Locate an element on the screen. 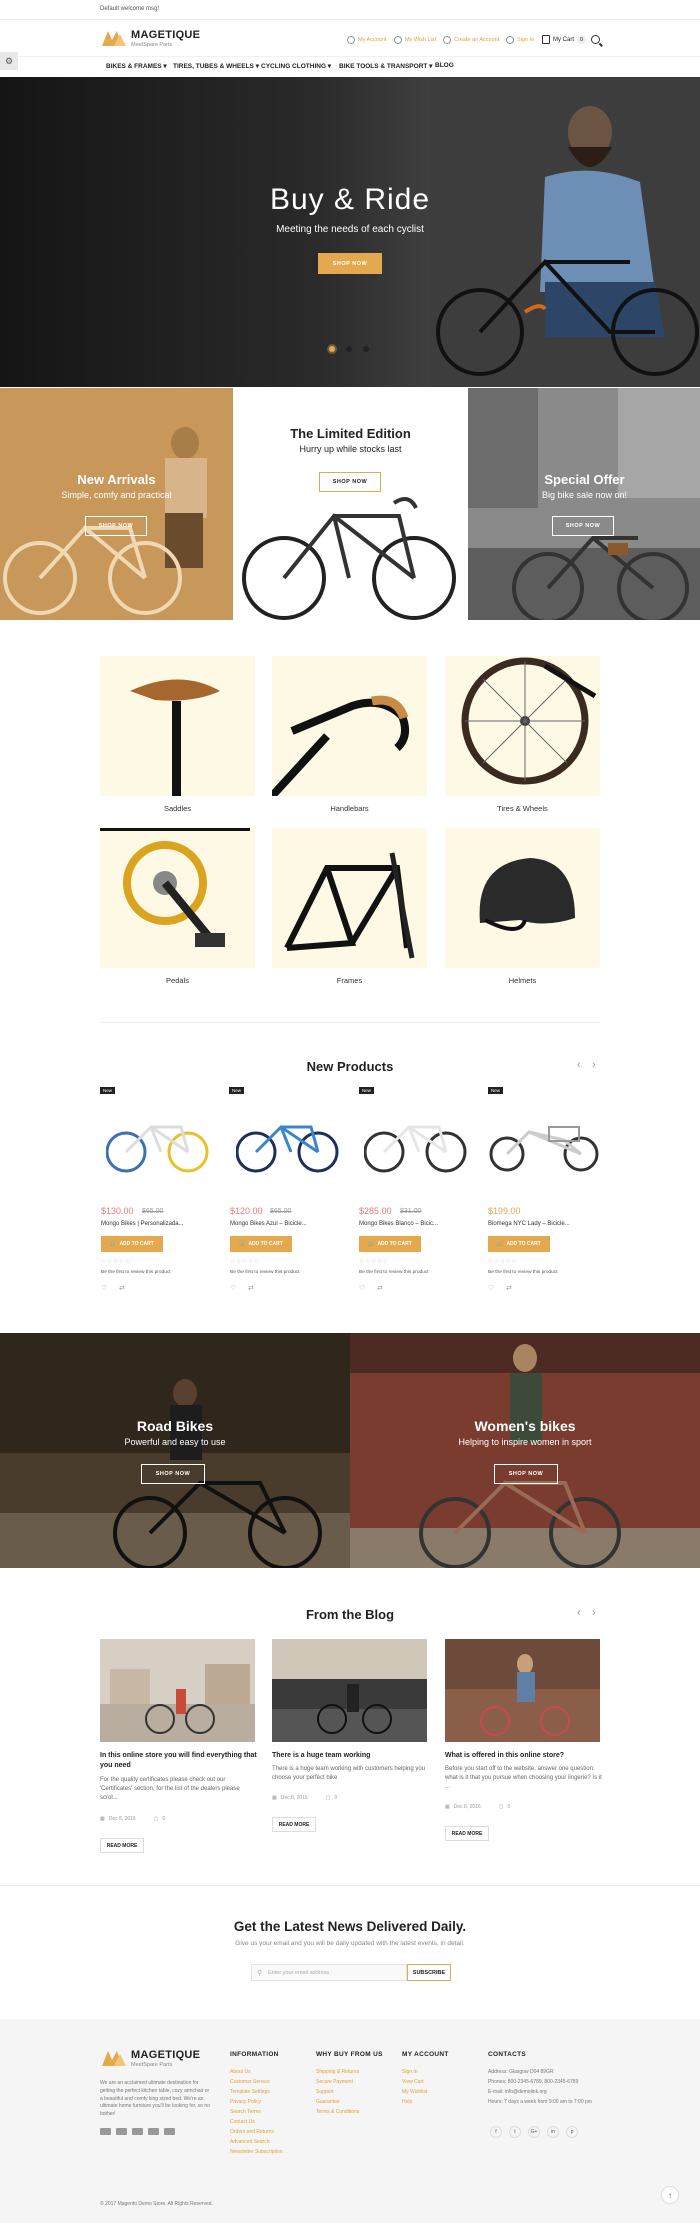  footer-link: Shipping & Returns is located at coordinates (337, 2072).